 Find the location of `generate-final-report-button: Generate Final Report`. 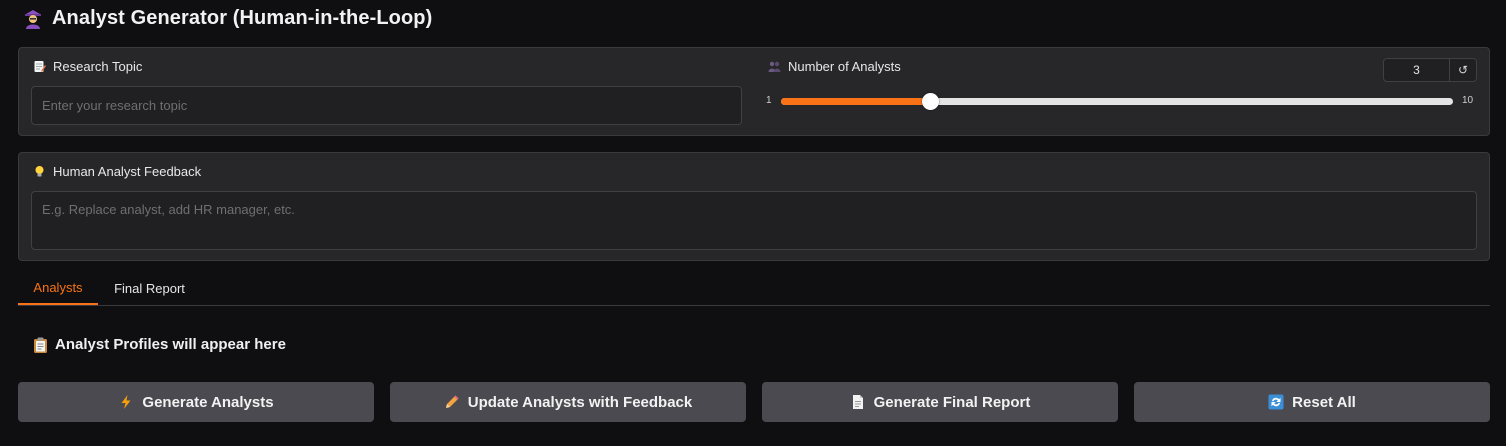

generate-final-report-button: Generate Final Report is located at coordinates (940, 402).